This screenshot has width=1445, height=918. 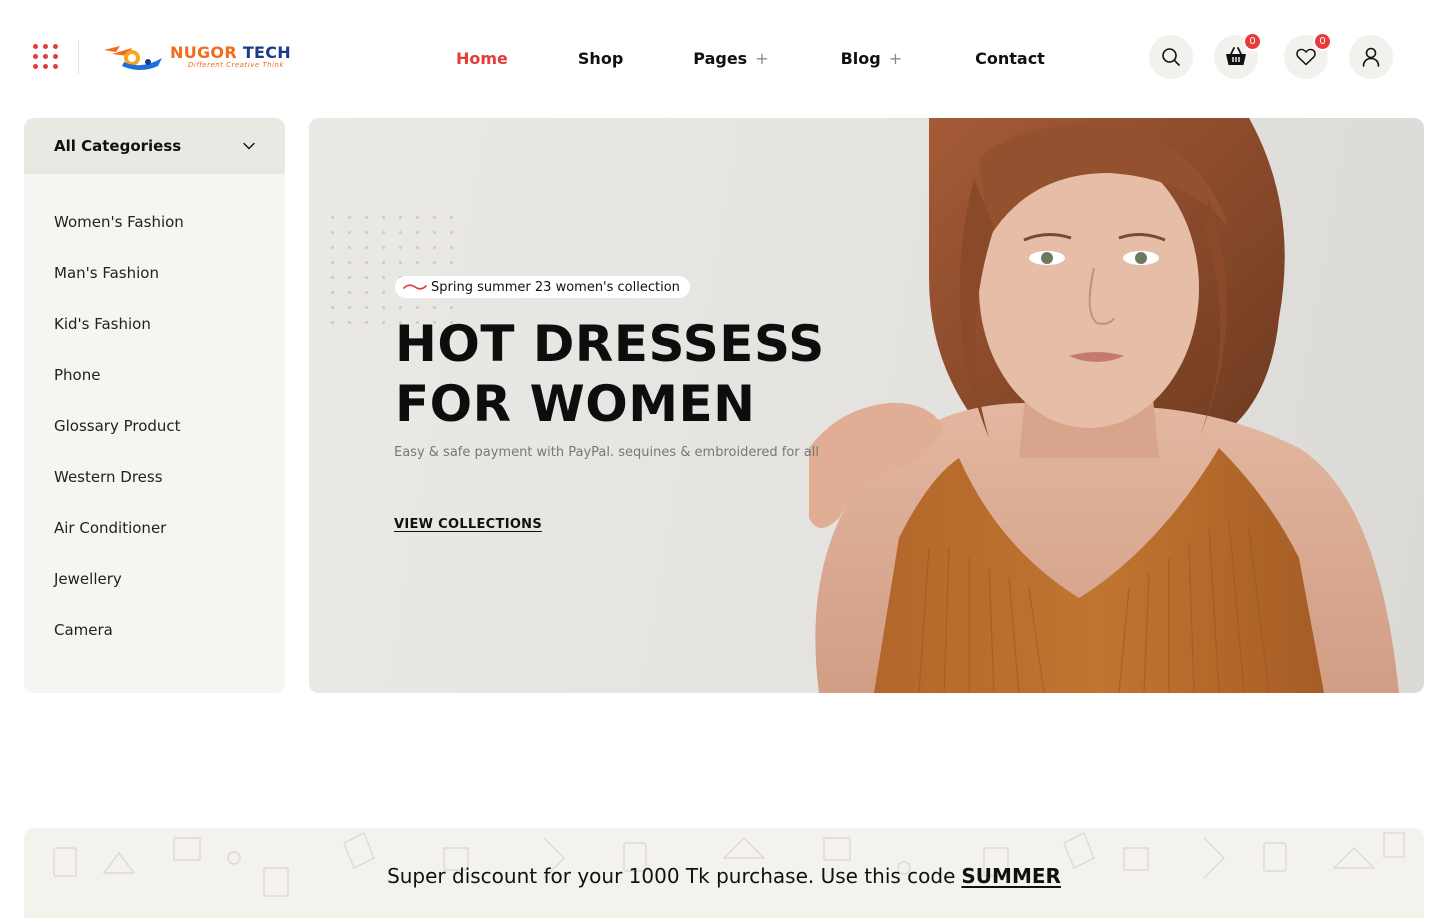 What do you see at coordinates (154, 527) in the screenshot?
I see `category-item-air-conditioner: Air Conditioner` at bounding box center [154, 527].